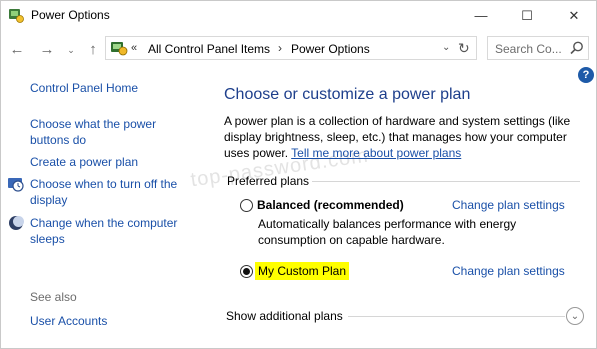  I want to click on address-dropdown-icon: ⌄, so click(446, 47).